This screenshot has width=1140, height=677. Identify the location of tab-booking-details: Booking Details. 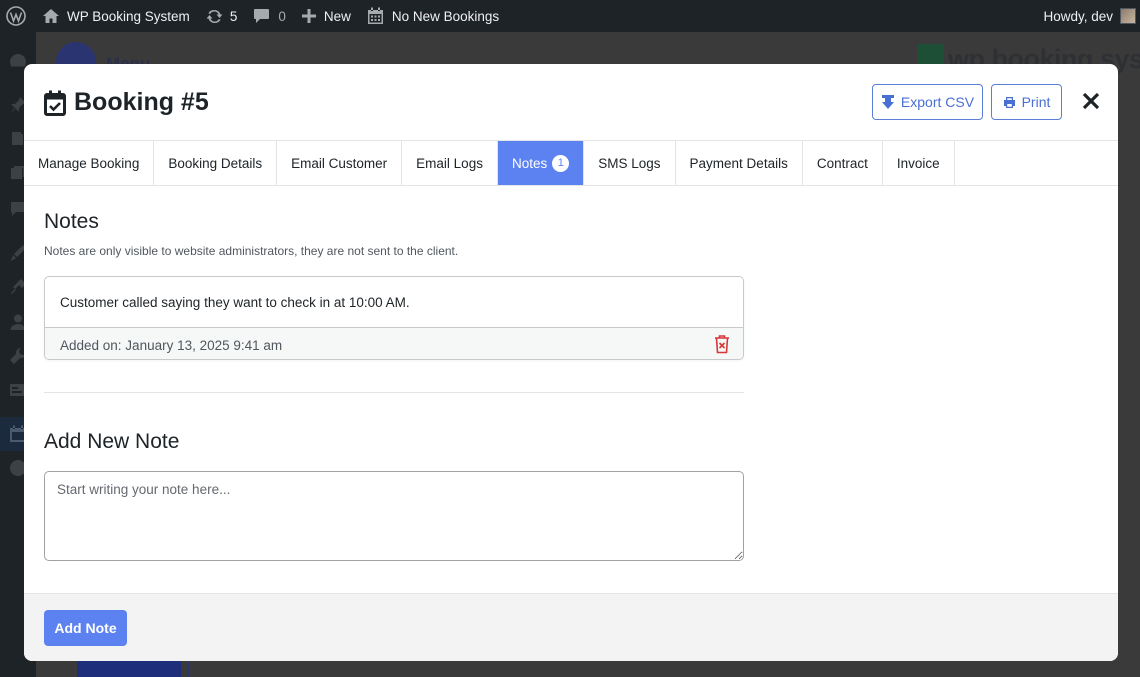
(216, 163).